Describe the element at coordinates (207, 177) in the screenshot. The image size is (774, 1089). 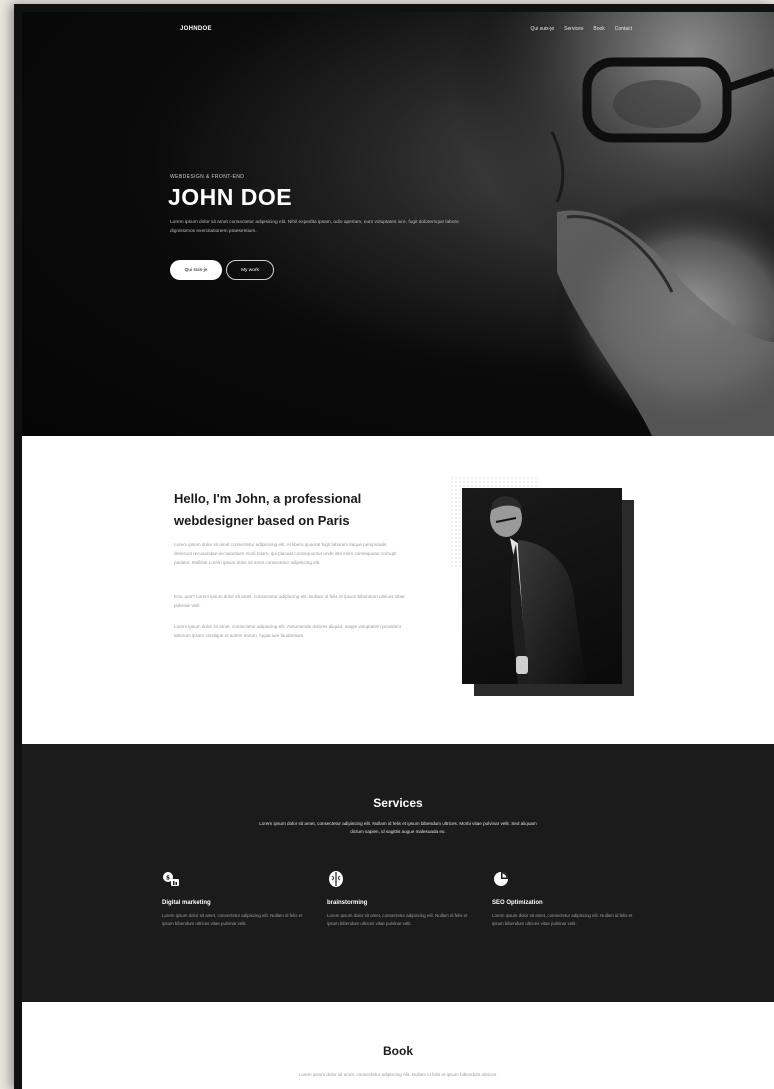
I see `hero-kicker: WEBDESIGN & FRONT-END` at that location.